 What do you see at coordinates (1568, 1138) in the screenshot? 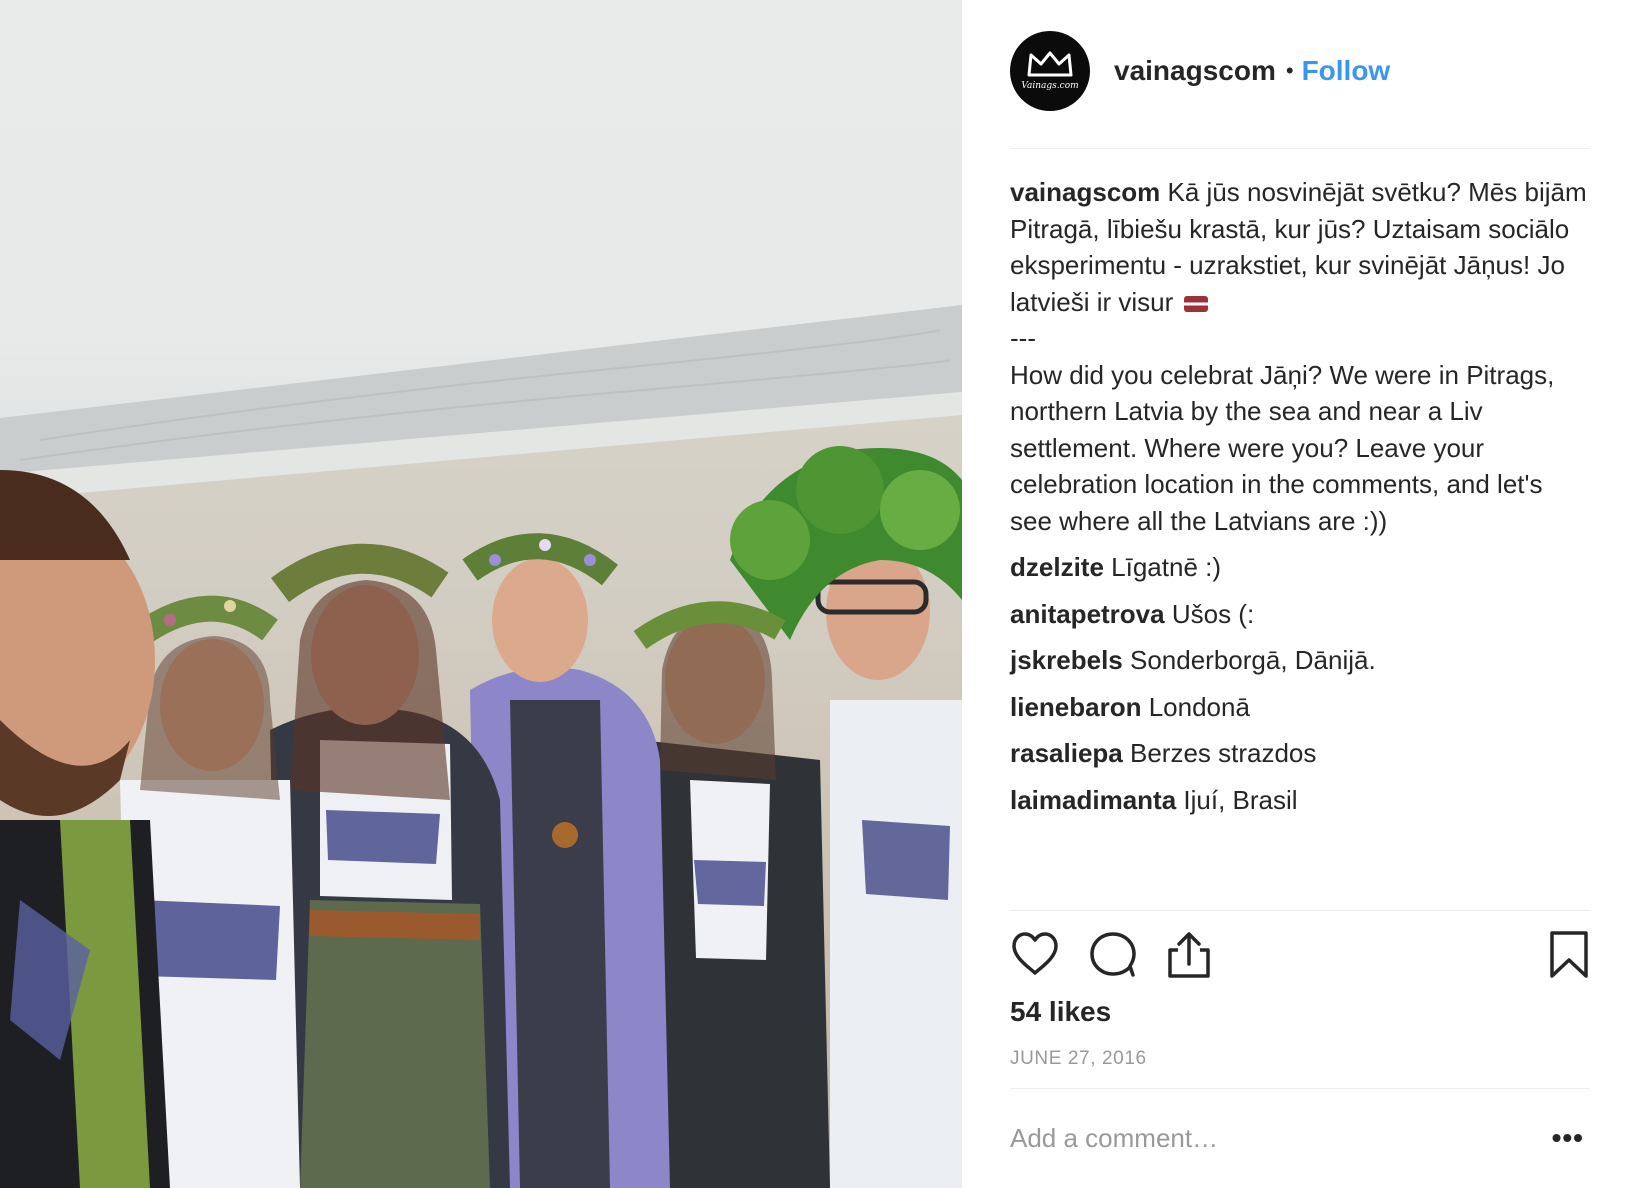
I see `more-options-button: •••` at bounding box center [1568, 1138].